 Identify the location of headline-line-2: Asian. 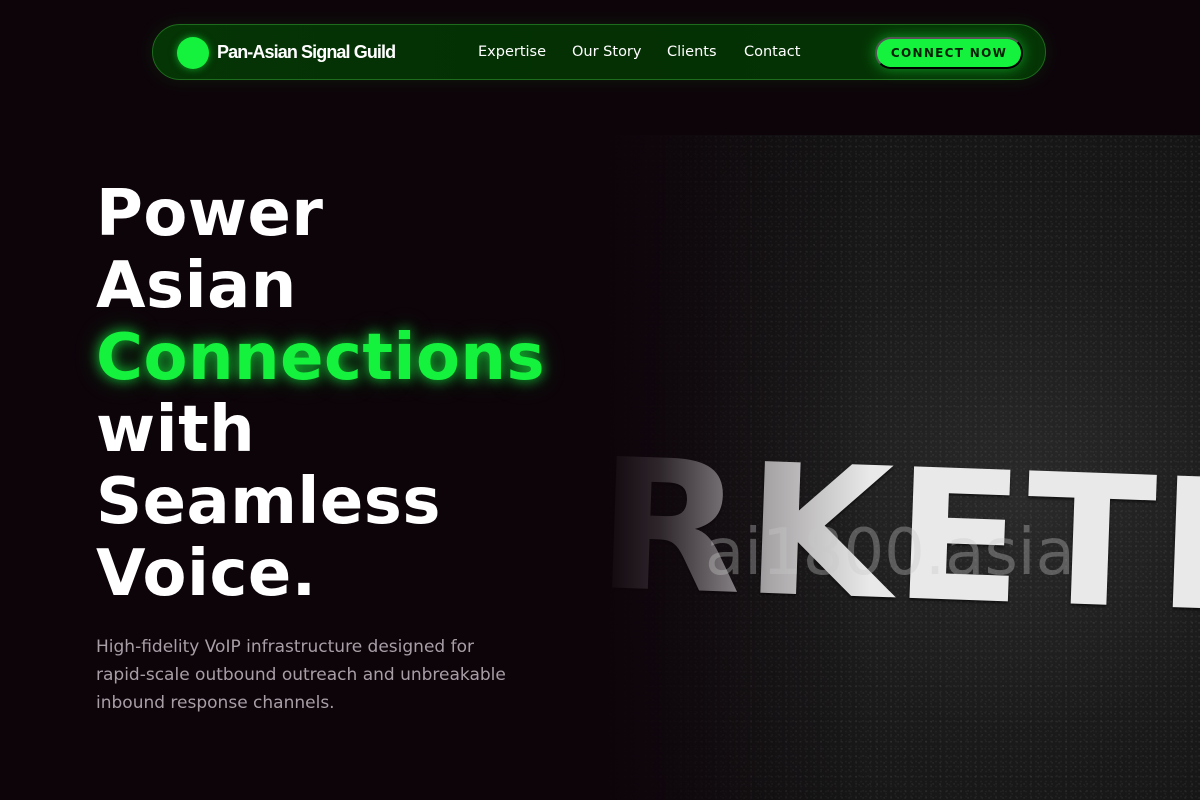
(196, 286).